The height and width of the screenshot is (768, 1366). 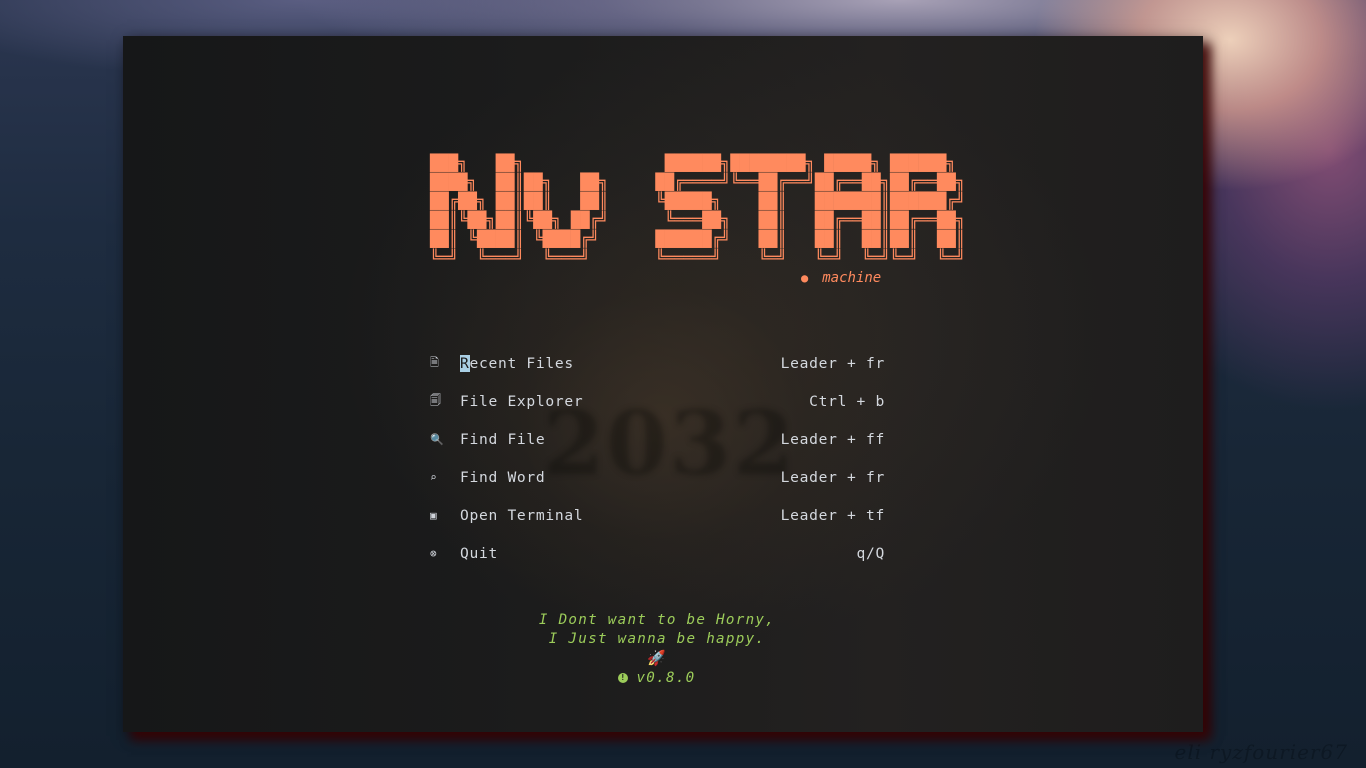 I want to click on menu-item-label-rest: ind Word, so click(x=507, y=477).